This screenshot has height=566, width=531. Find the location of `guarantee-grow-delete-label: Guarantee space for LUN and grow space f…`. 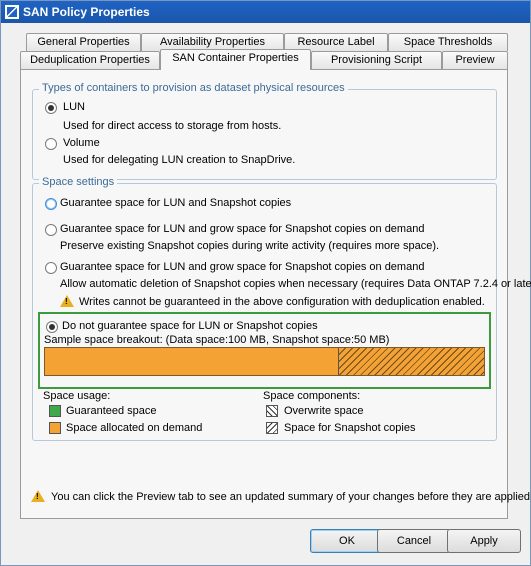

guarantee-grow-delete-label: Guarantee space for LUN and grow space f… is located at coordinates (242, 267).